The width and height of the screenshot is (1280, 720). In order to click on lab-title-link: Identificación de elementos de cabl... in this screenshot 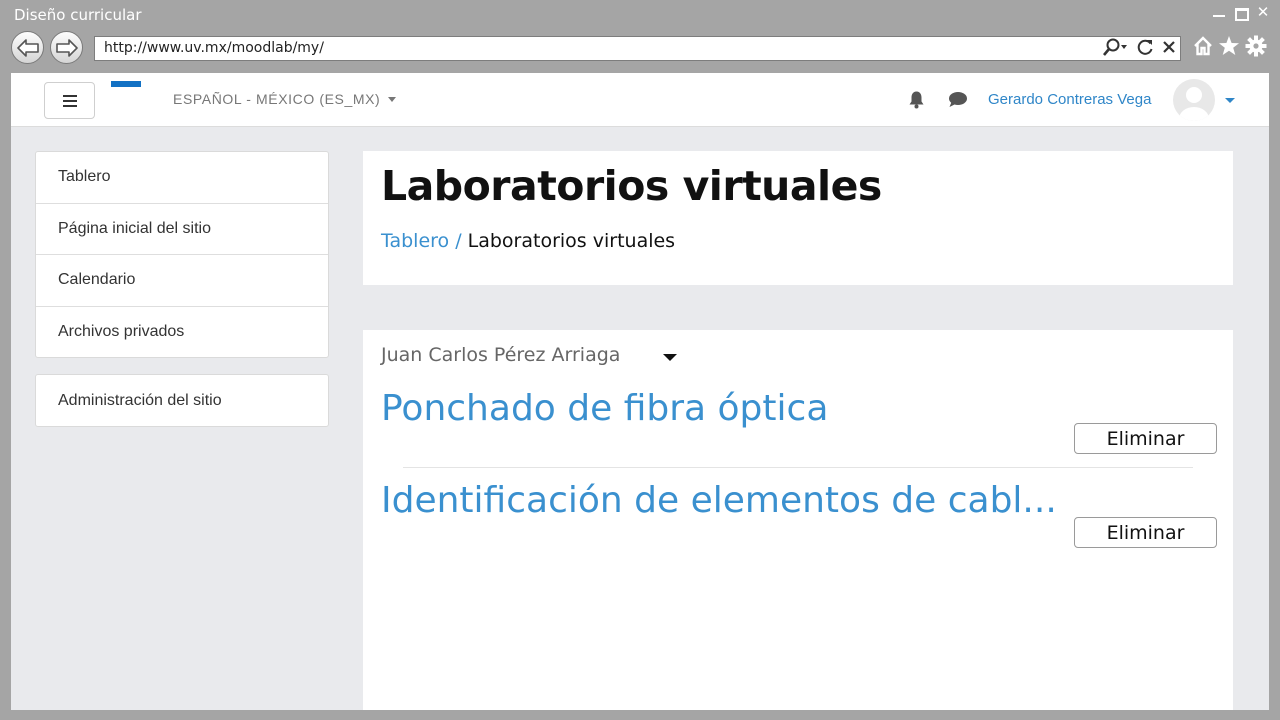, I will do `click(719, 500)`.